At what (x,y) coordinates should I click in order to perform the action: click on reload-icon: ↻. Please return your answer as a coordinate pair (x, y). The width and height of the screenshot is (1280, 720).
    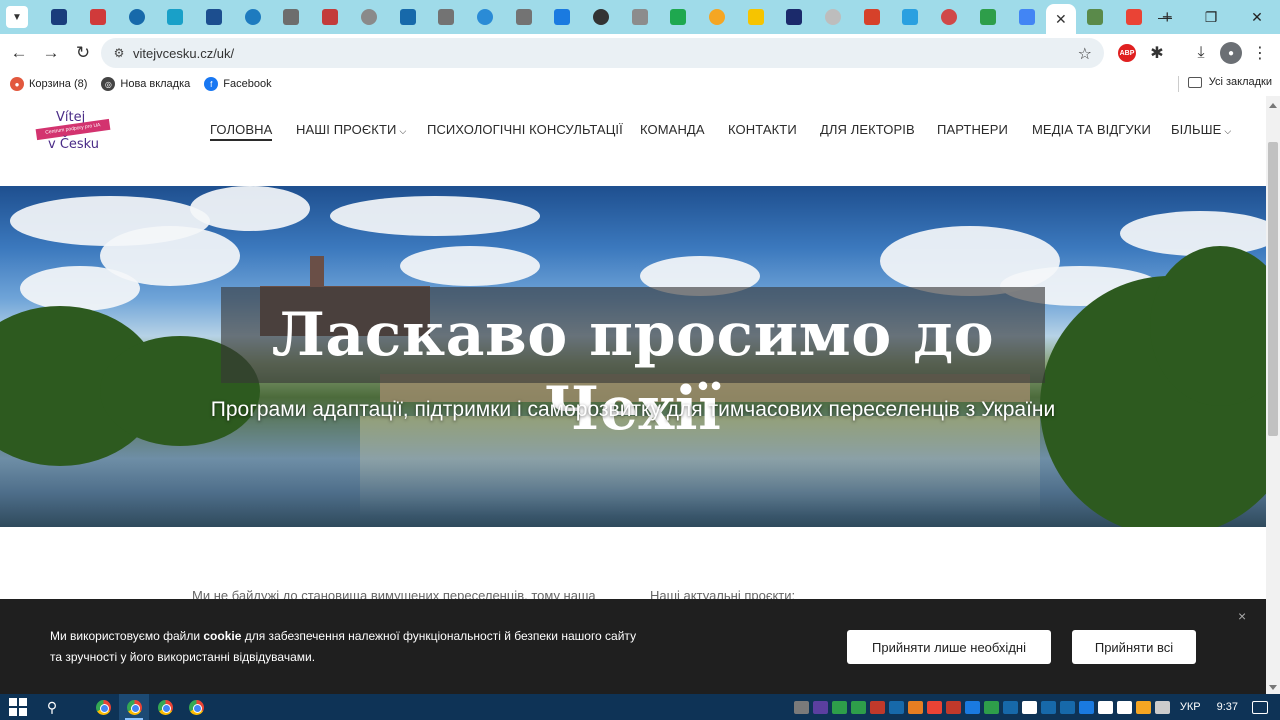
    Looking at the image, I should click on (83, 53).